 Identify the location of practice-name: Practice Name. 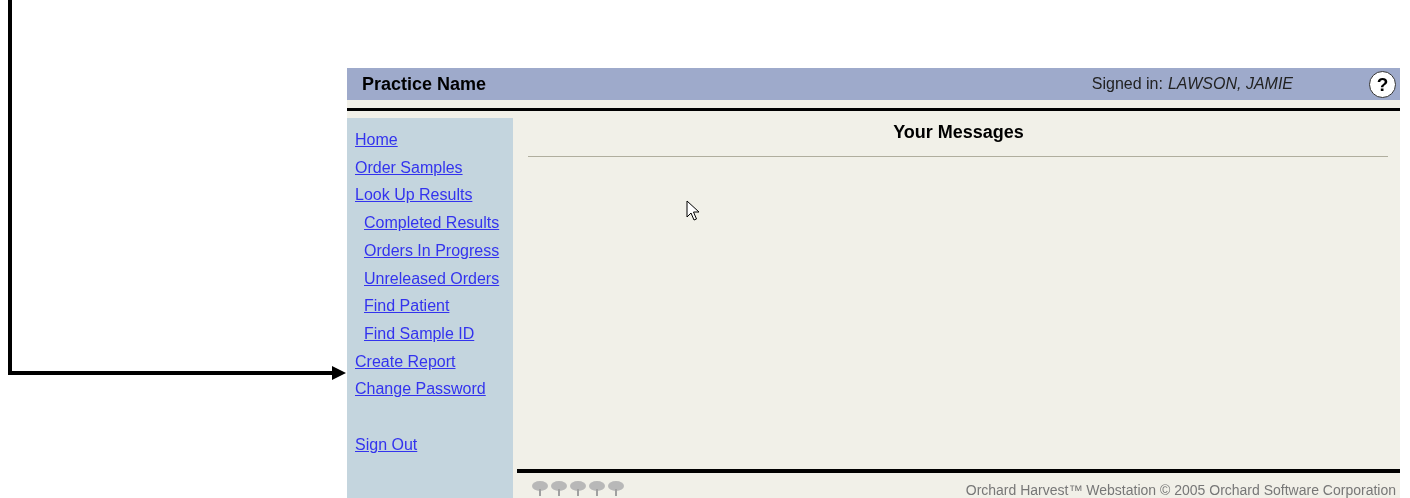
(425, 84).